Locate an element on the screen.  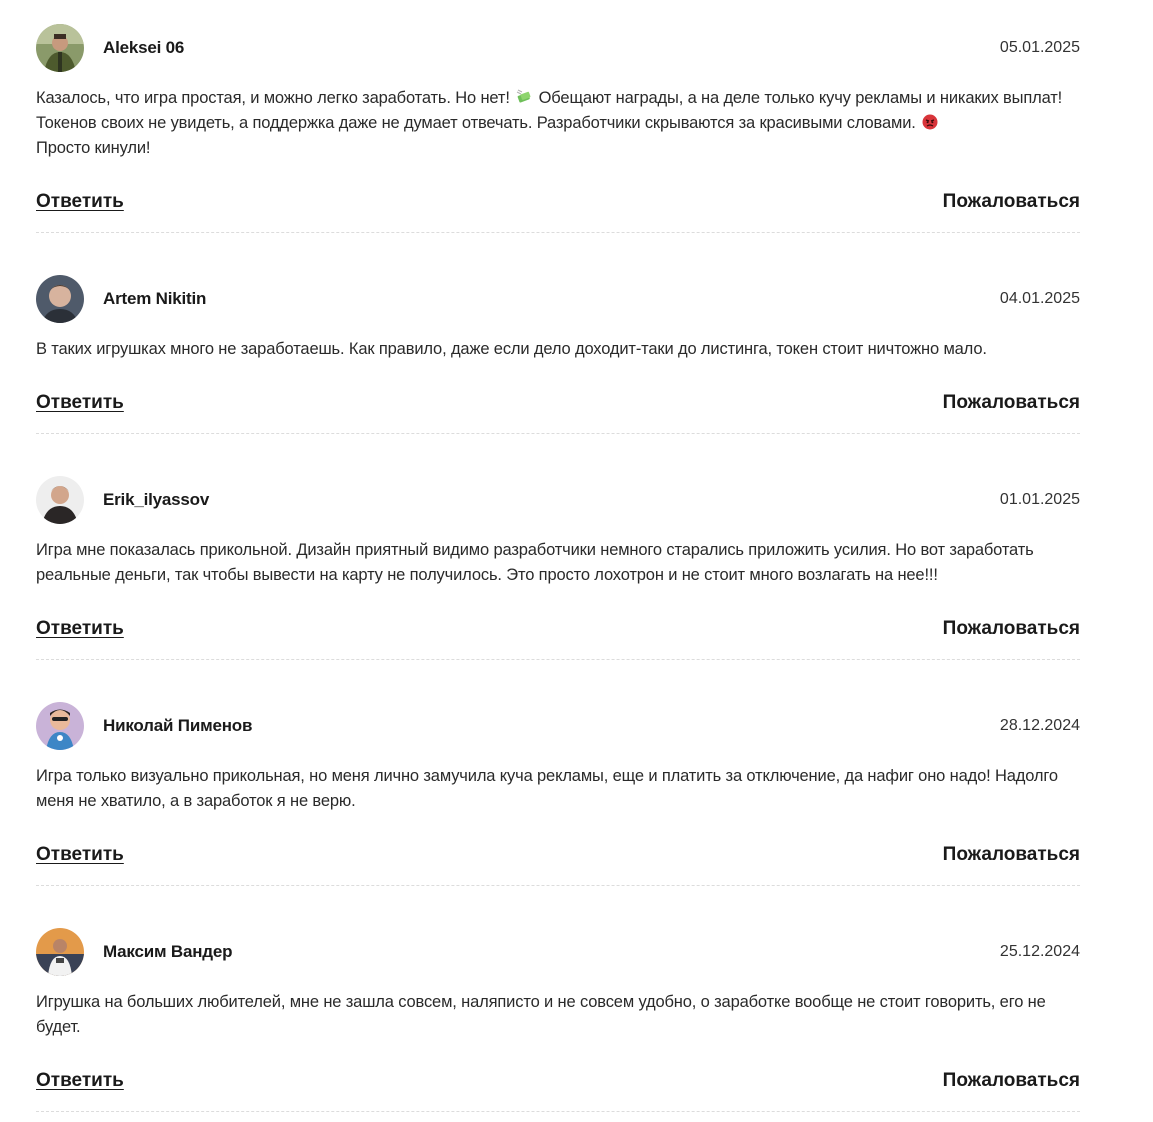
comment-header: Aleksei 06 05.01.2025 is located at coordinates (558, 48).